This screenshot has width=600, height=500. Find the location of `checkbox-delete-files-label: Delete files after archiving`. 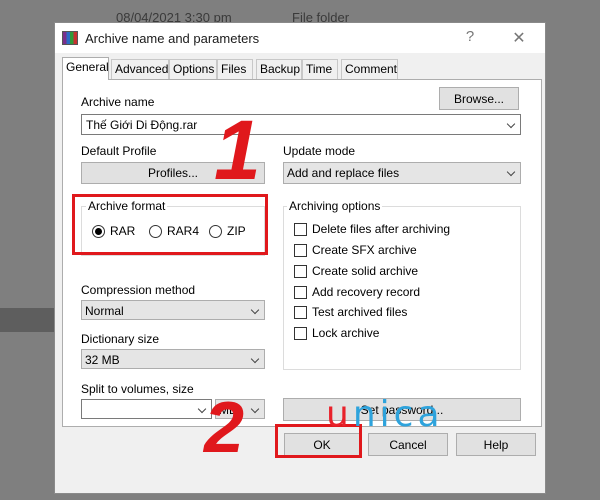

checkbox-delete-files-label: Delete files after archiving is located at coordinates (381, 229).